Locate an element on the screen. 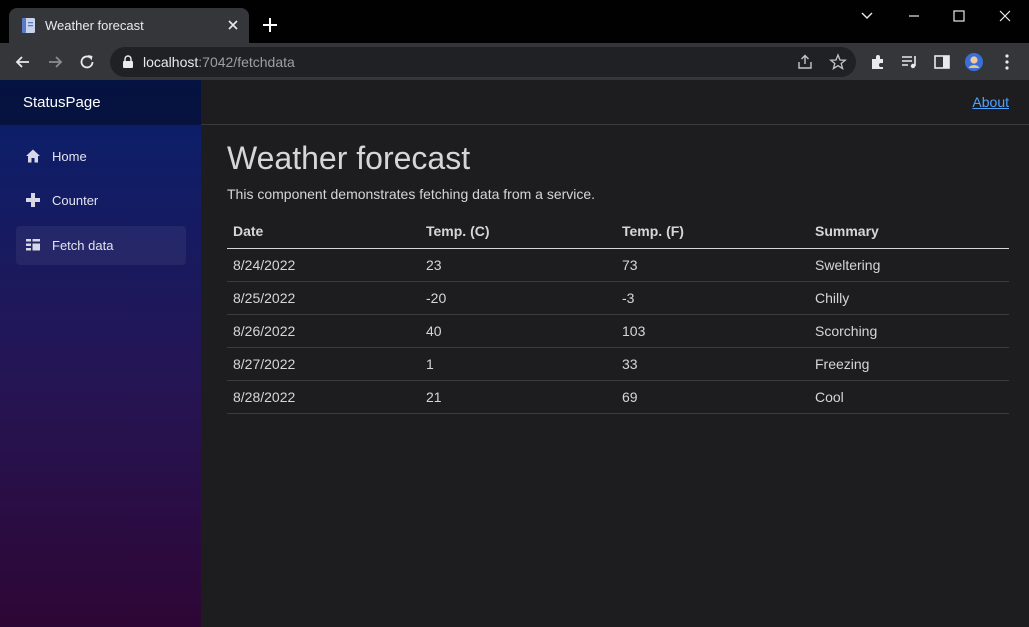  cell-temp-f: 33 is located at coordinates (712, 364).